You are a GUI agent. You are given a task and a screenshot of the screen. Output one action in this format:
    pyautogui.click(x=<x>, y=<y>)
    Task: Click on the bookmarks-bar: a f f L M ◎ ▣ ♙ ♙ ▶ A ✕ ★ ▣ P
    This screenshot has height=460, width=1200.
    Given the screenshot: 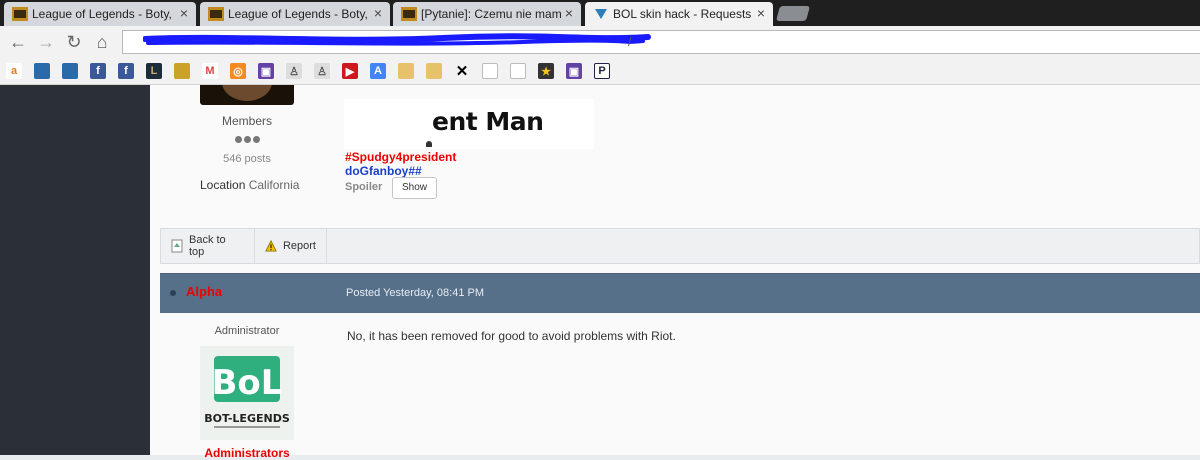 What is the action you would take?
    pyautogui.click(x=600, y=71)
    